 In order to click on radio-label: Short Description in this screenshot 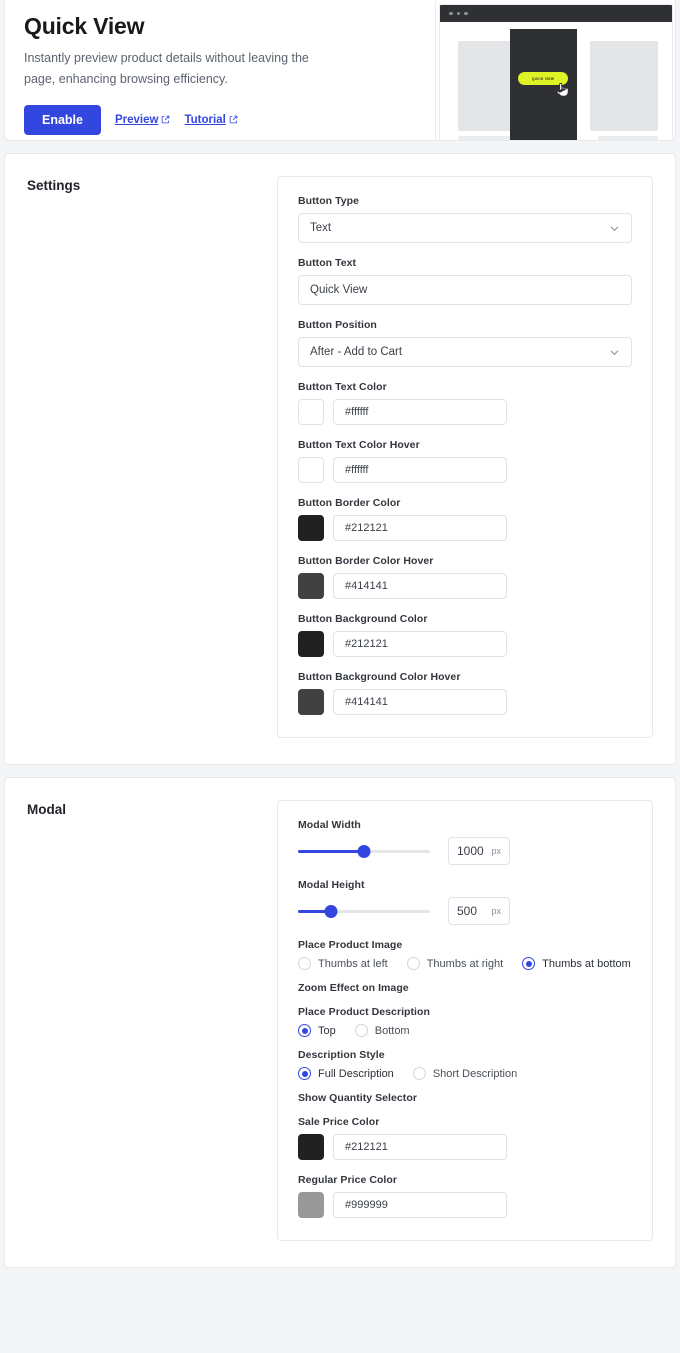, I will do `click(475, 1073)`.